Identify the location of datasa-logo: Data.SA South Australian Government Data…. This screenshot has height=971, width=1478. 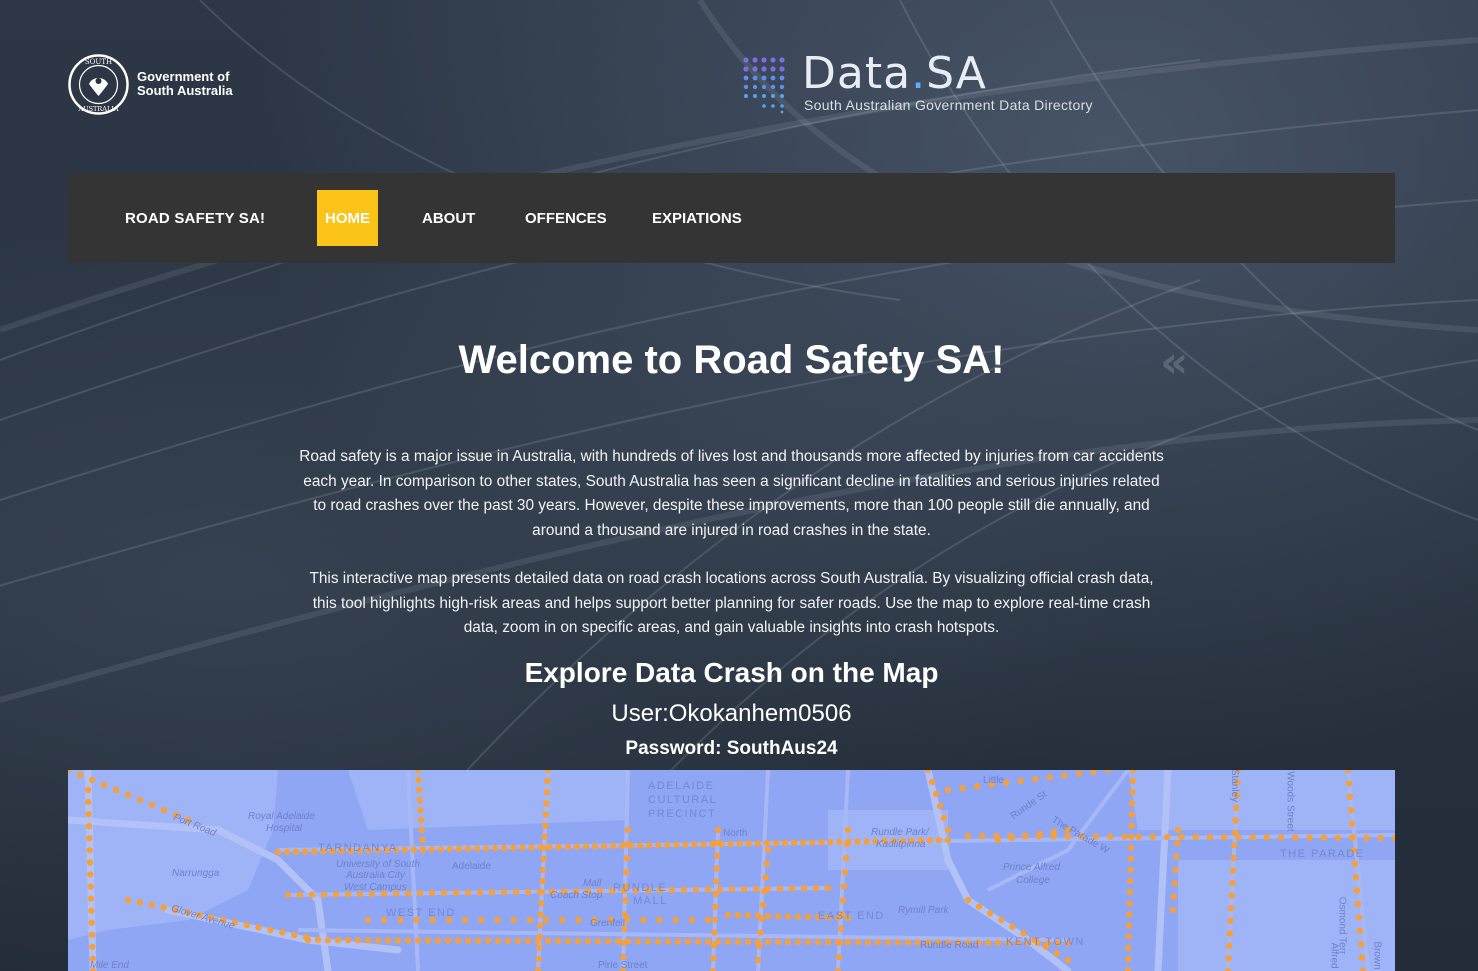
(942, 84).